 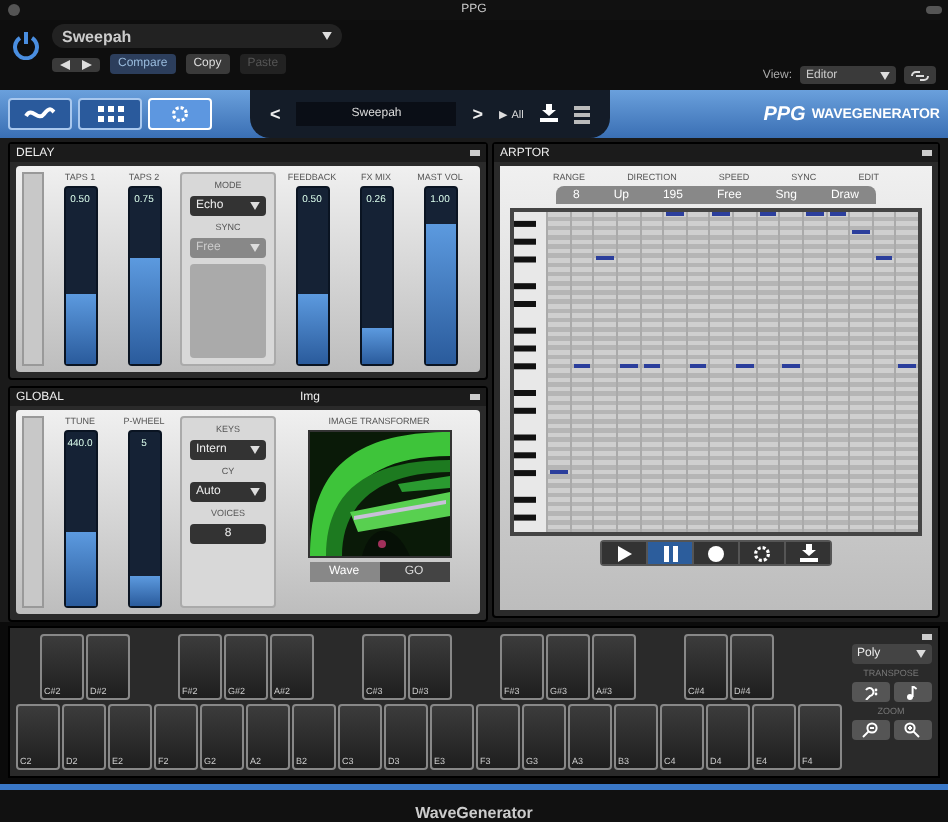 I want to click on record-icon, so click(x=716, y=553).